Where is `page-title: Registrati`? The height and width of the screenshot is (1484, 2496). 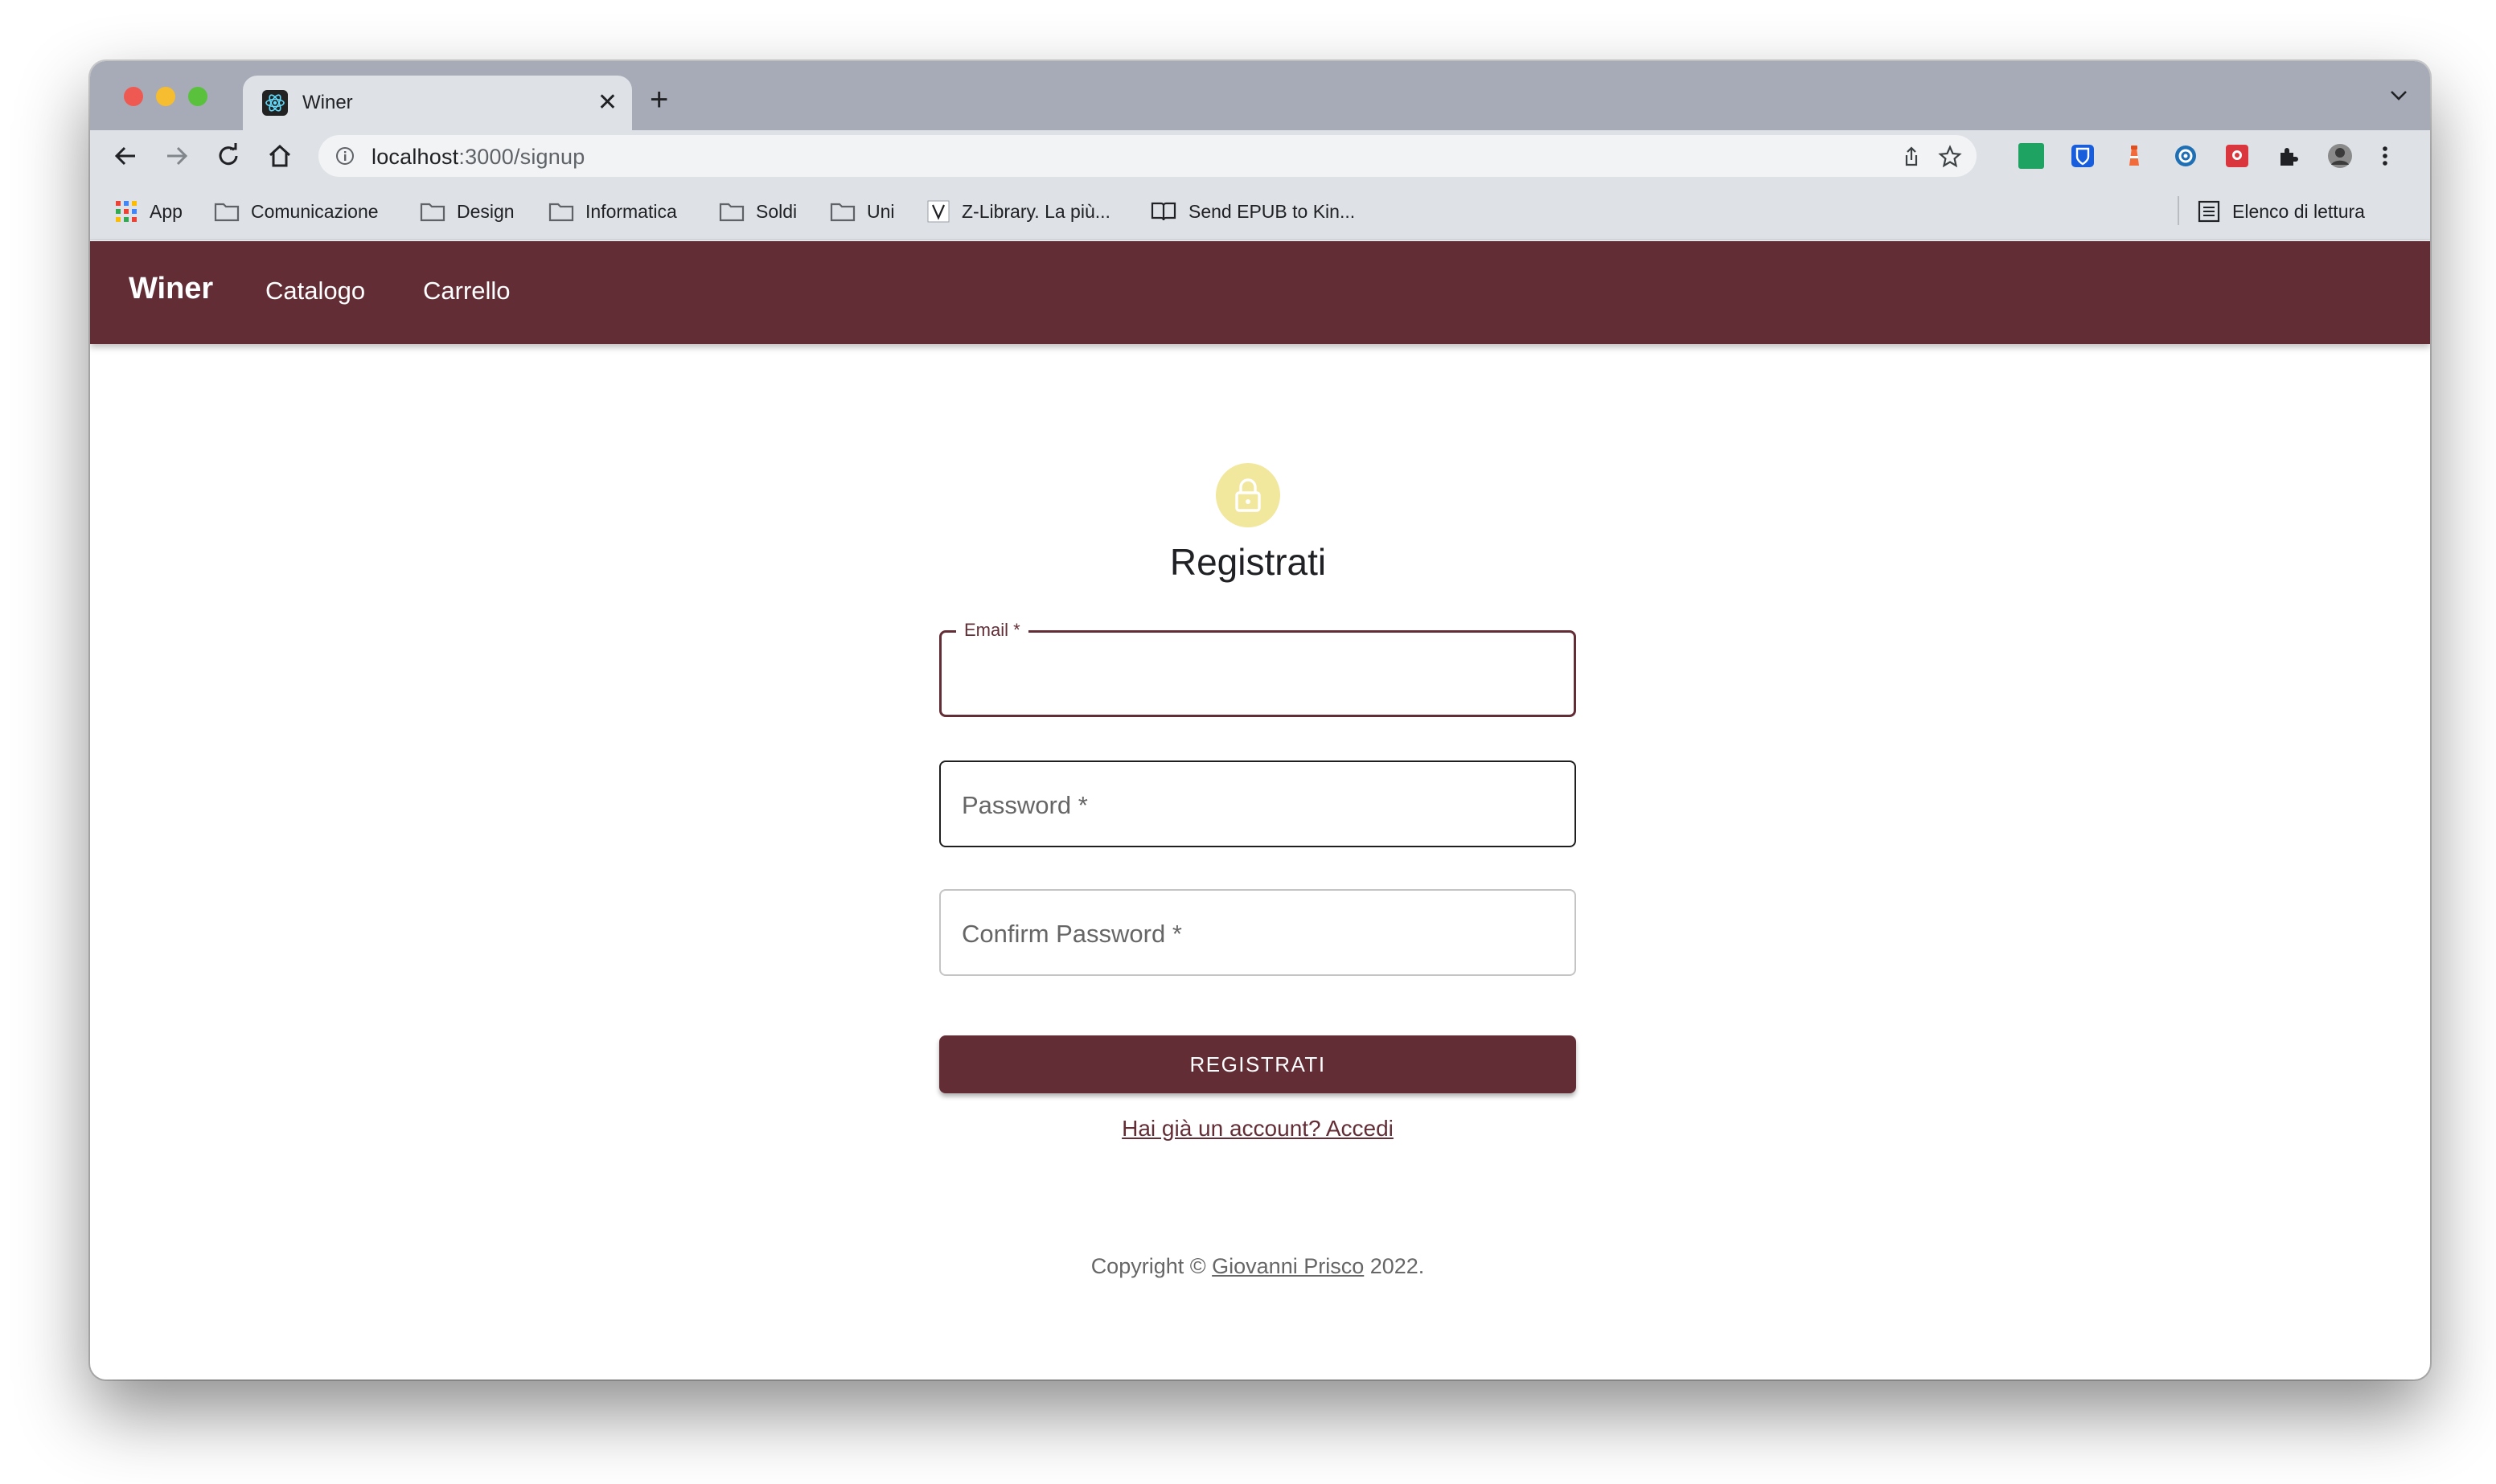 page-title: Registrati is located at coordinates (1248, 562).